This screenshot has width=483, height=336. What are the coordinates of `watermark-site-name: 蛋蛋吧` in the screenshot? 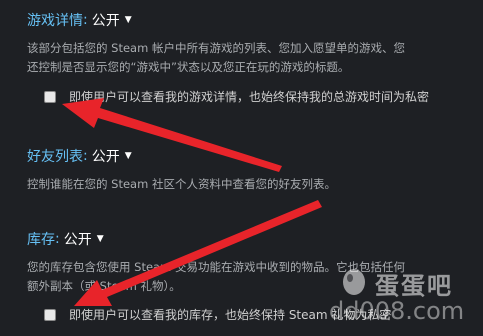 It's located at (414, 286).